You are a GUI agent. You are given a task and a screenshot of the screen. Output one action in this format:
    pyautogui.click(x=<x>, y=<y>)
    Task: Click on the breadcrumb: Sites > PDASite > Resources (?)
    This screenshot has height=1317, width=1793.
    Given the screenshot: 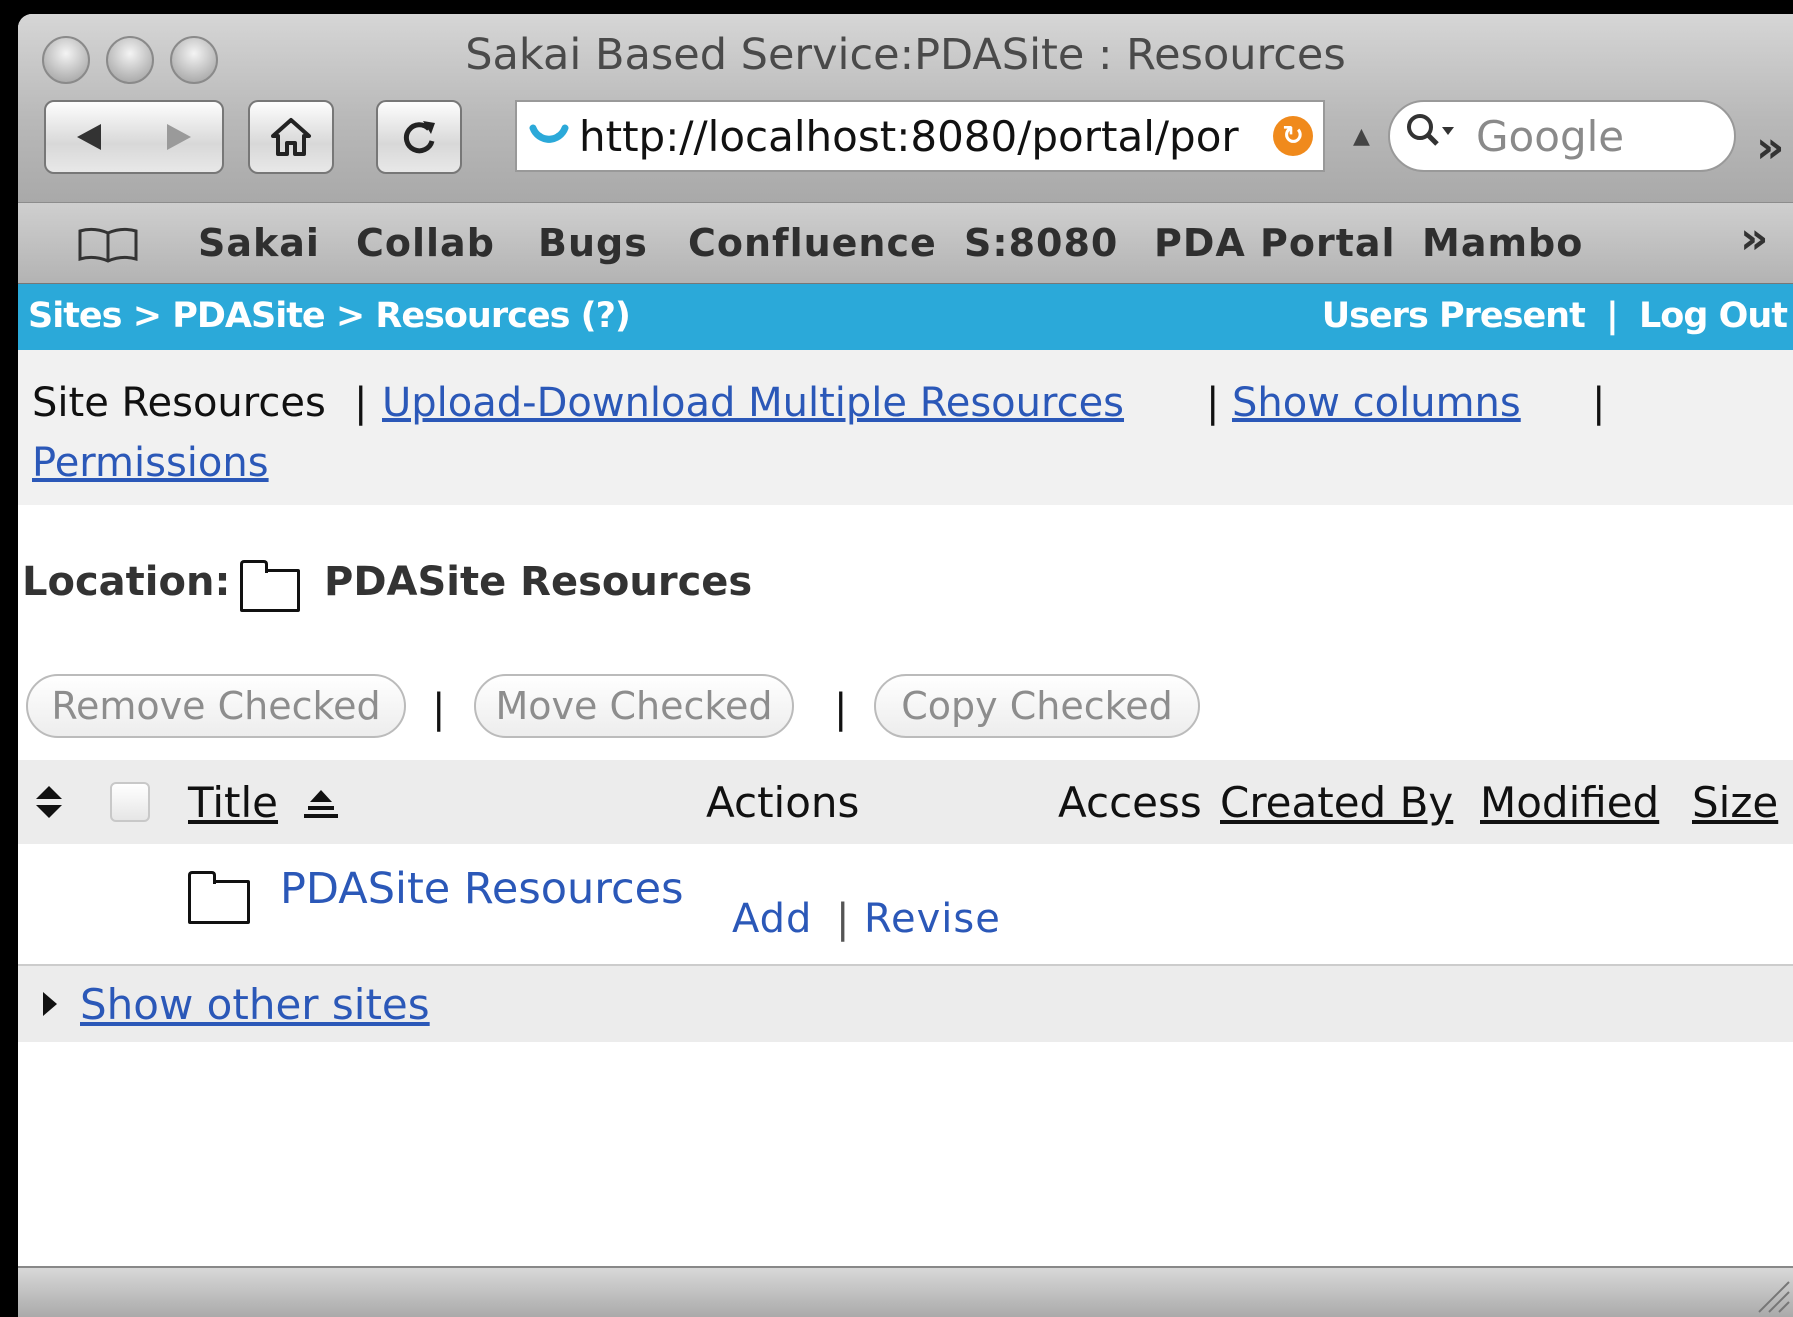 What is the action you would take?
    pyautogui.click(x=329, y=316)
    